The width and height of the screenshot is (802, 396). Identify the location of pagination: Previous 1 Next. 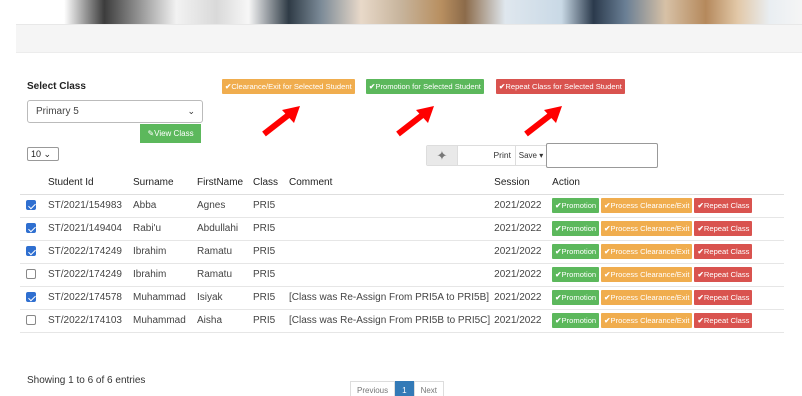
(397, 388).